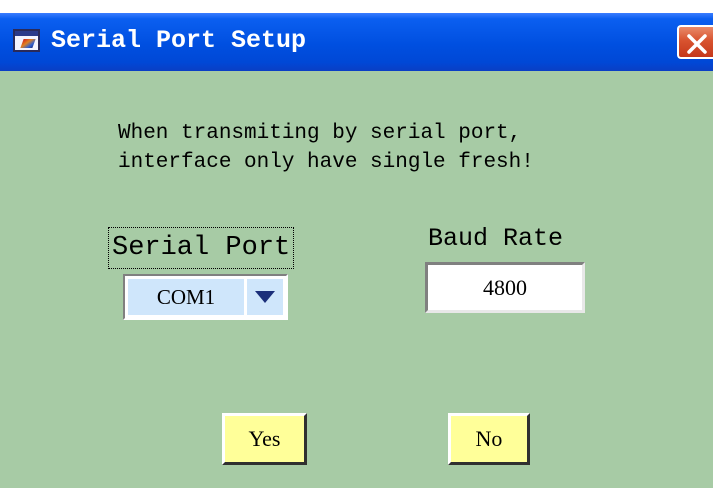  I want to click on app-icon, so click(26, 40).